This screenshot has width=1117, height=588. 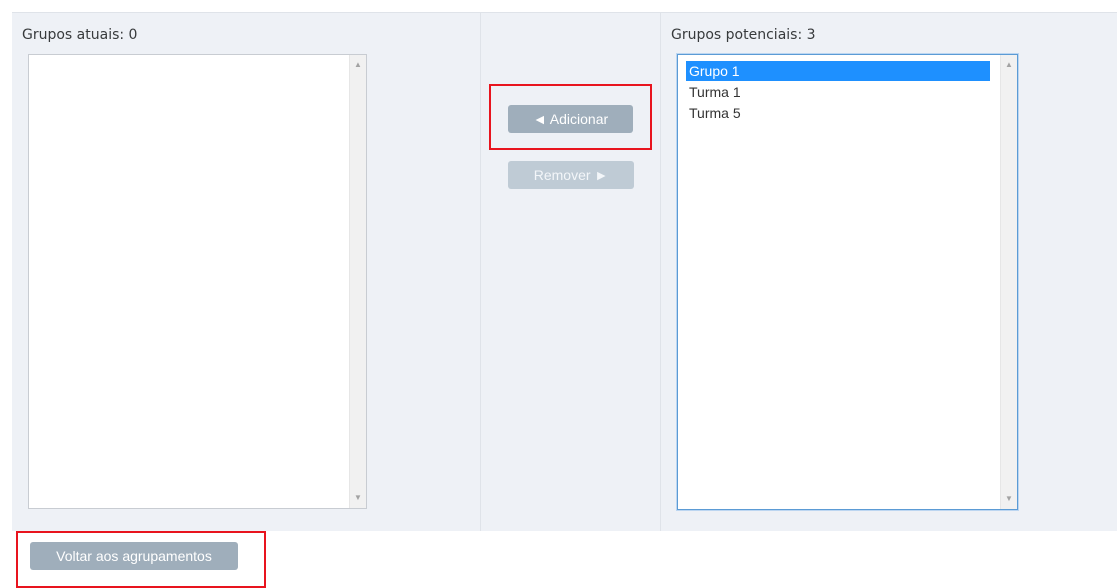 I want to click on actions-panel: ◄ Adicionar Remover ►, so click(x=571, y=271).